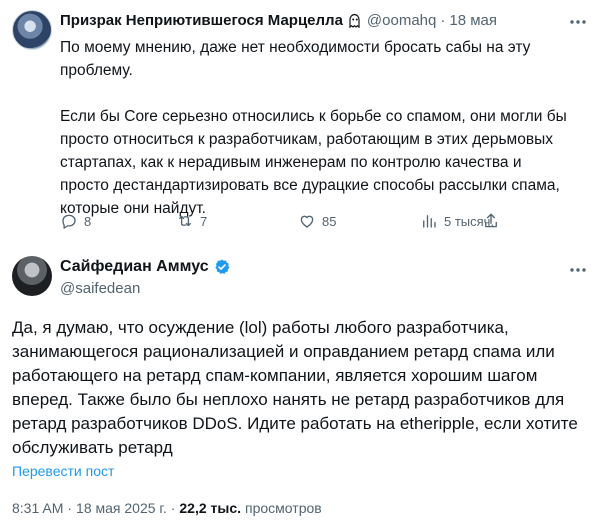  I want to click on reply-button: 8, so click(75, 221).